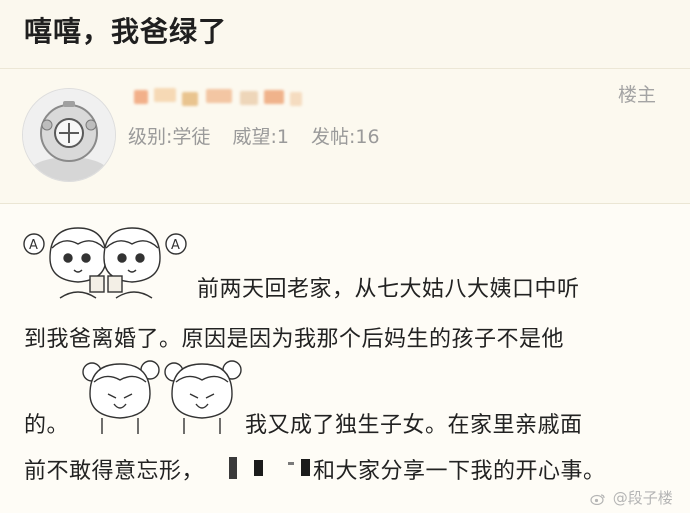 The height and width of the screenshot is (513, 690). What do you see at coordinates (388, 289) in the screenshot?
I see `content-line: 前两天回老家，从七大姑八大姨口中听` at bounding box center [388, 289].